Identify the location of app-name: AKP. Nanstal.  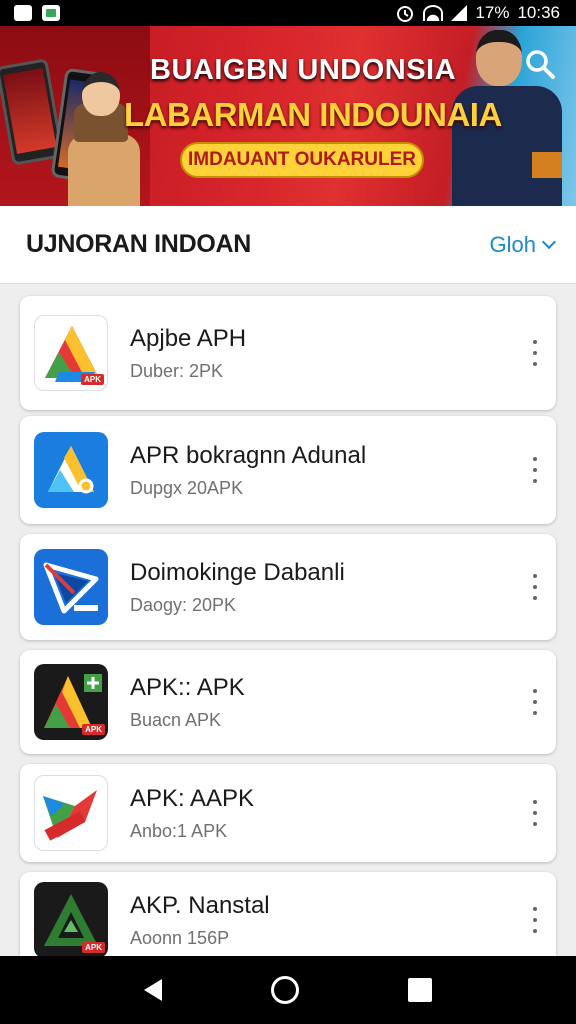
(200, 905).